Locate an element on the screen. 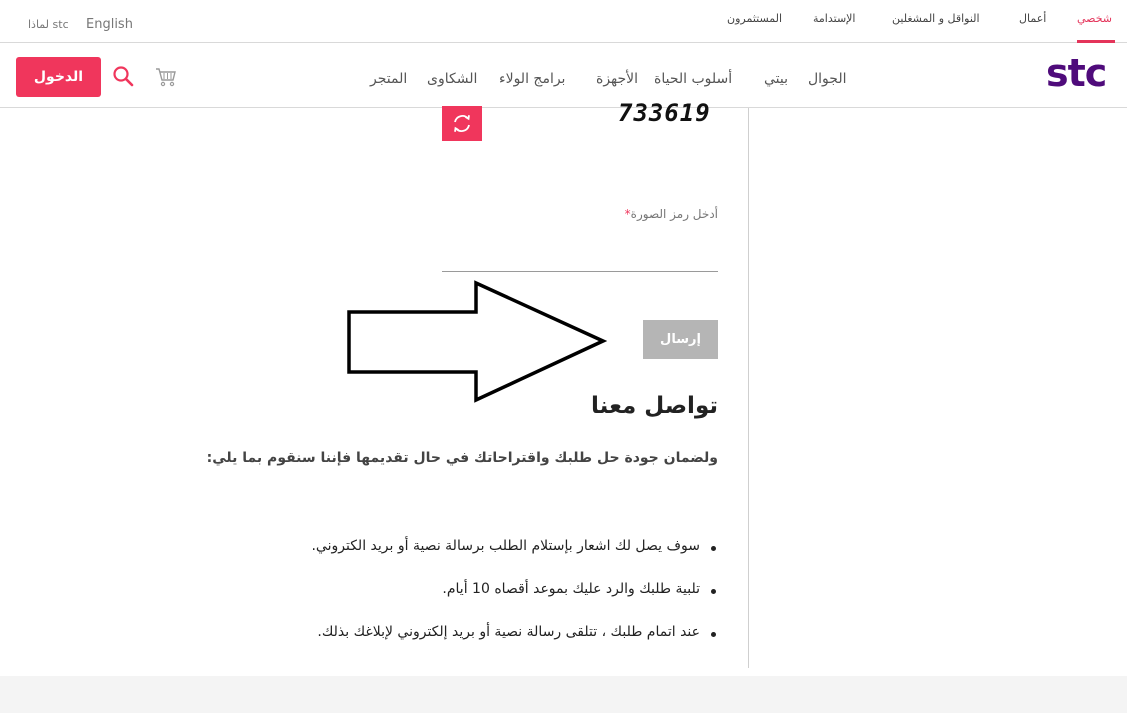 The image size is (1127, 713). footer-band is located at coordinates (563, 694).